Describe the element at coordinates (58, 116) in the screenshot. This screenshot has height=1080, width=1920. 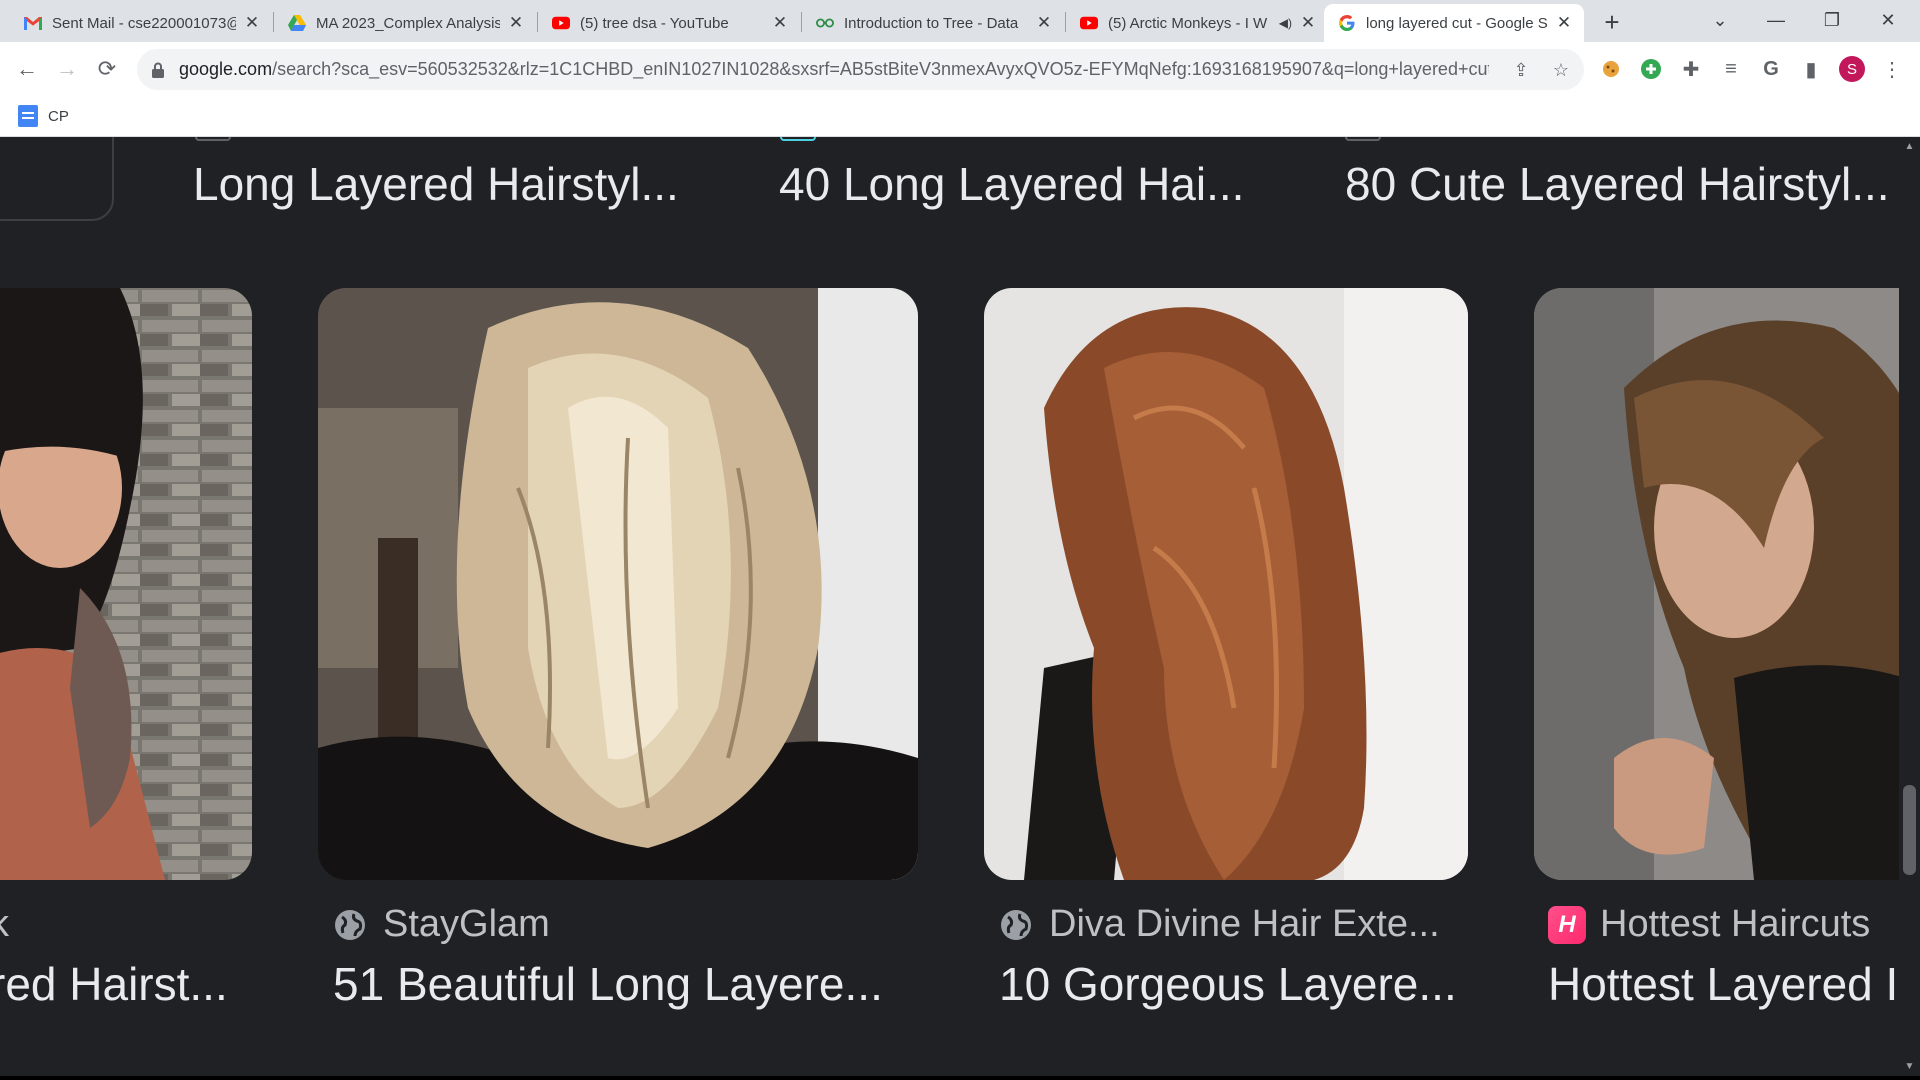
I see `bookmark-label: CP` at that location.